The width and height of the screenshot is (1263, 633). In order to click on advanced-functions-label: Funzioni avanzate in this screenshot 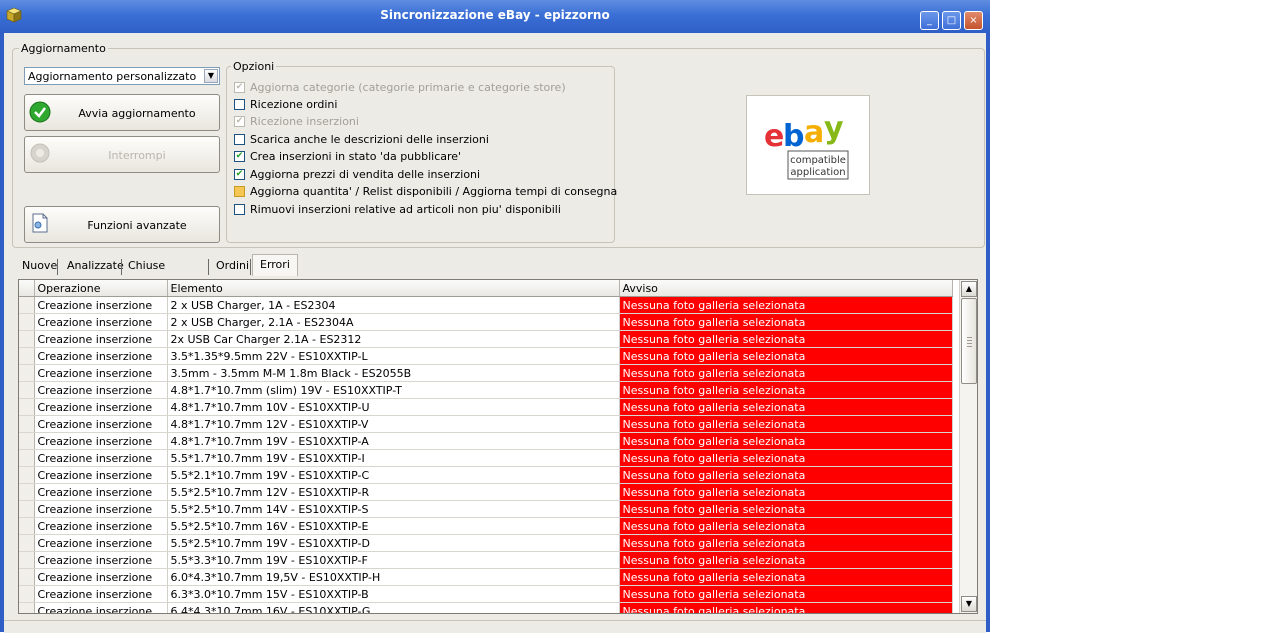, I will do `click(137, 225)`.